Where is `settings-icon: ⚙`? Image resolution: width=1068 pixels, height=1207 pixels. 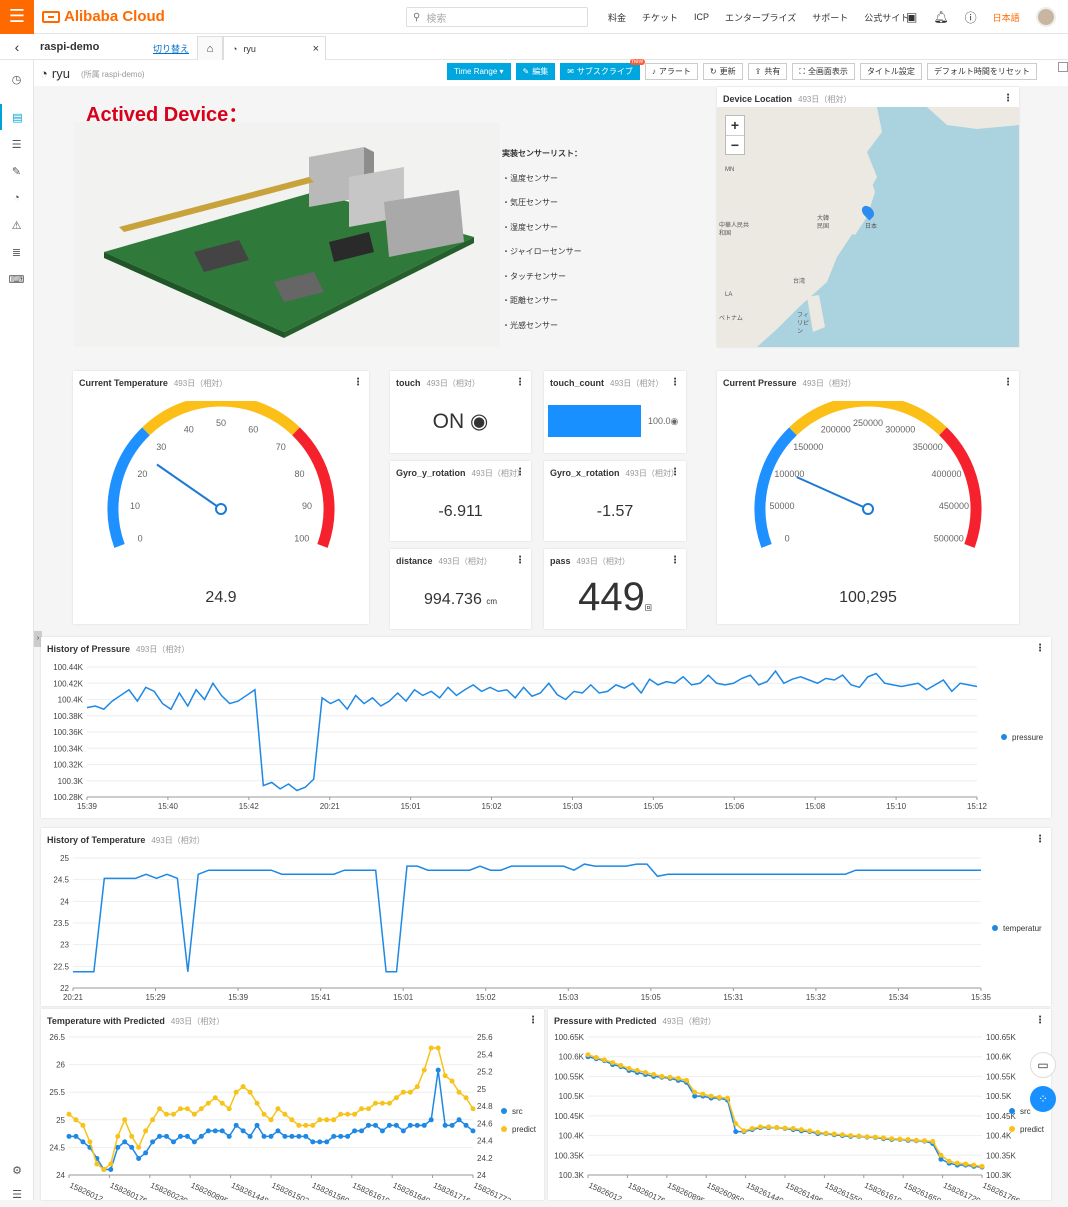
settings-icon: ⚙ is located at coordinates (17, 1170).